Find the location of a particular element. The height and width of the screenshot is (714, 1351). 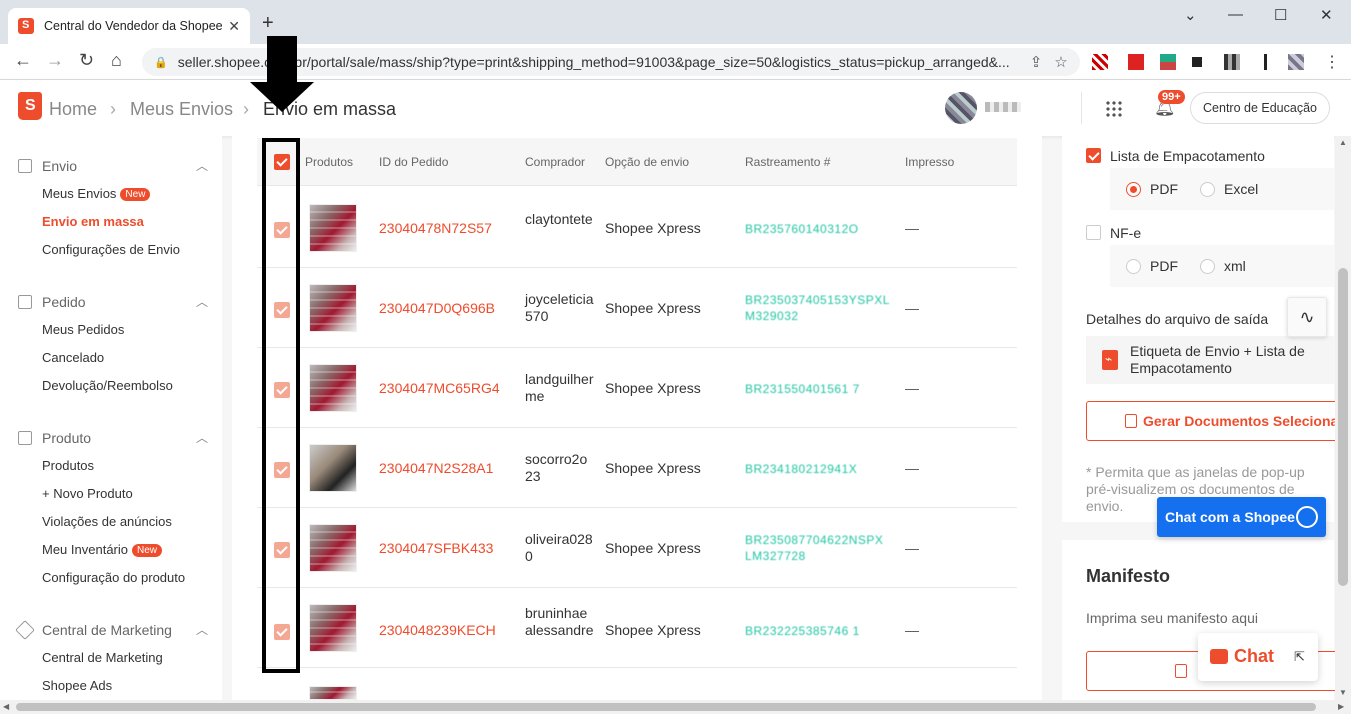

sidebar-item-envio-em-massa: Envio em massa is located at coordinates (93, 221).